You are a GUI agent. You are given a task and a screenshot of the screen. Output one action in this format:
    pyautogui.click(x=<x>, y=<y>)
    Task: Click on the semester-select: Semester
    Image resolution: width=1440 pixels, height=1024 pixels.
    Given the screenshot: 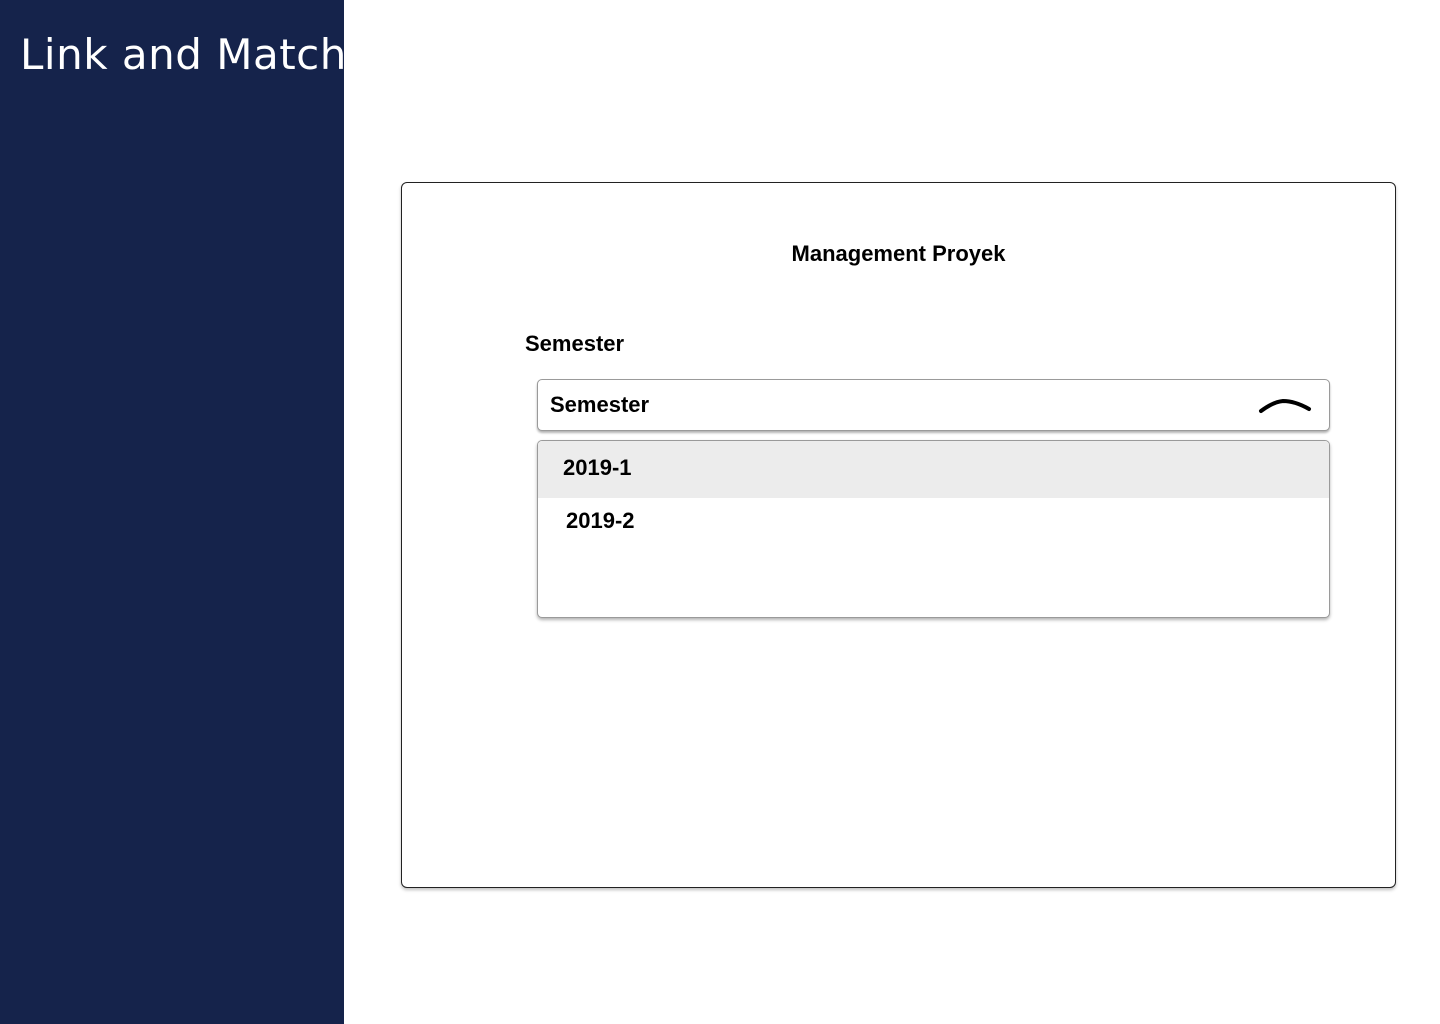 What is the action you would take?
    pyautogui.click(x=933, y=405)
    